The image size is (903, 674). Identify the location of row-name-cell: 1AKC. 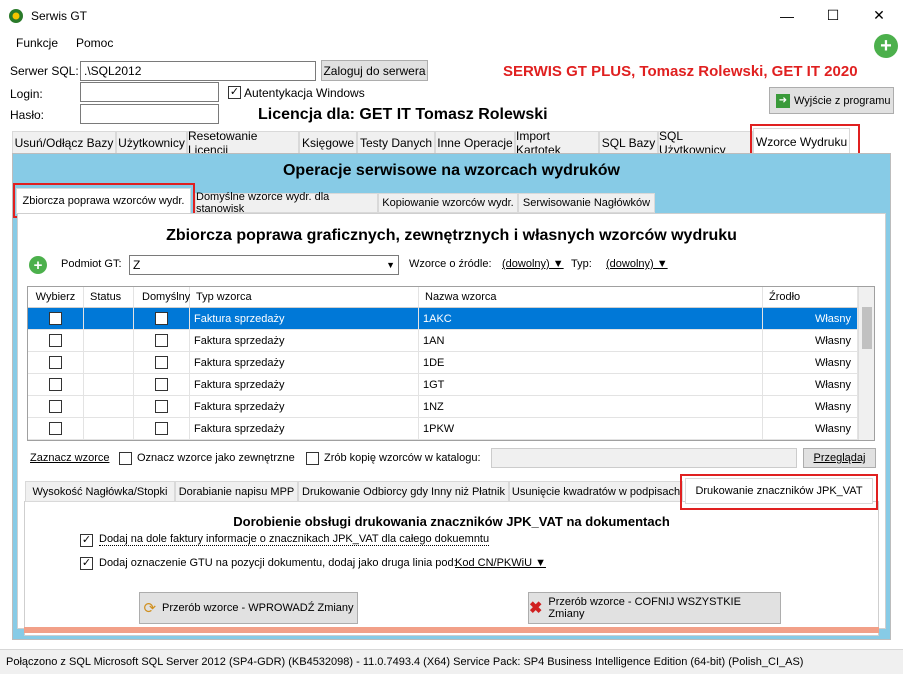
(591, 319).